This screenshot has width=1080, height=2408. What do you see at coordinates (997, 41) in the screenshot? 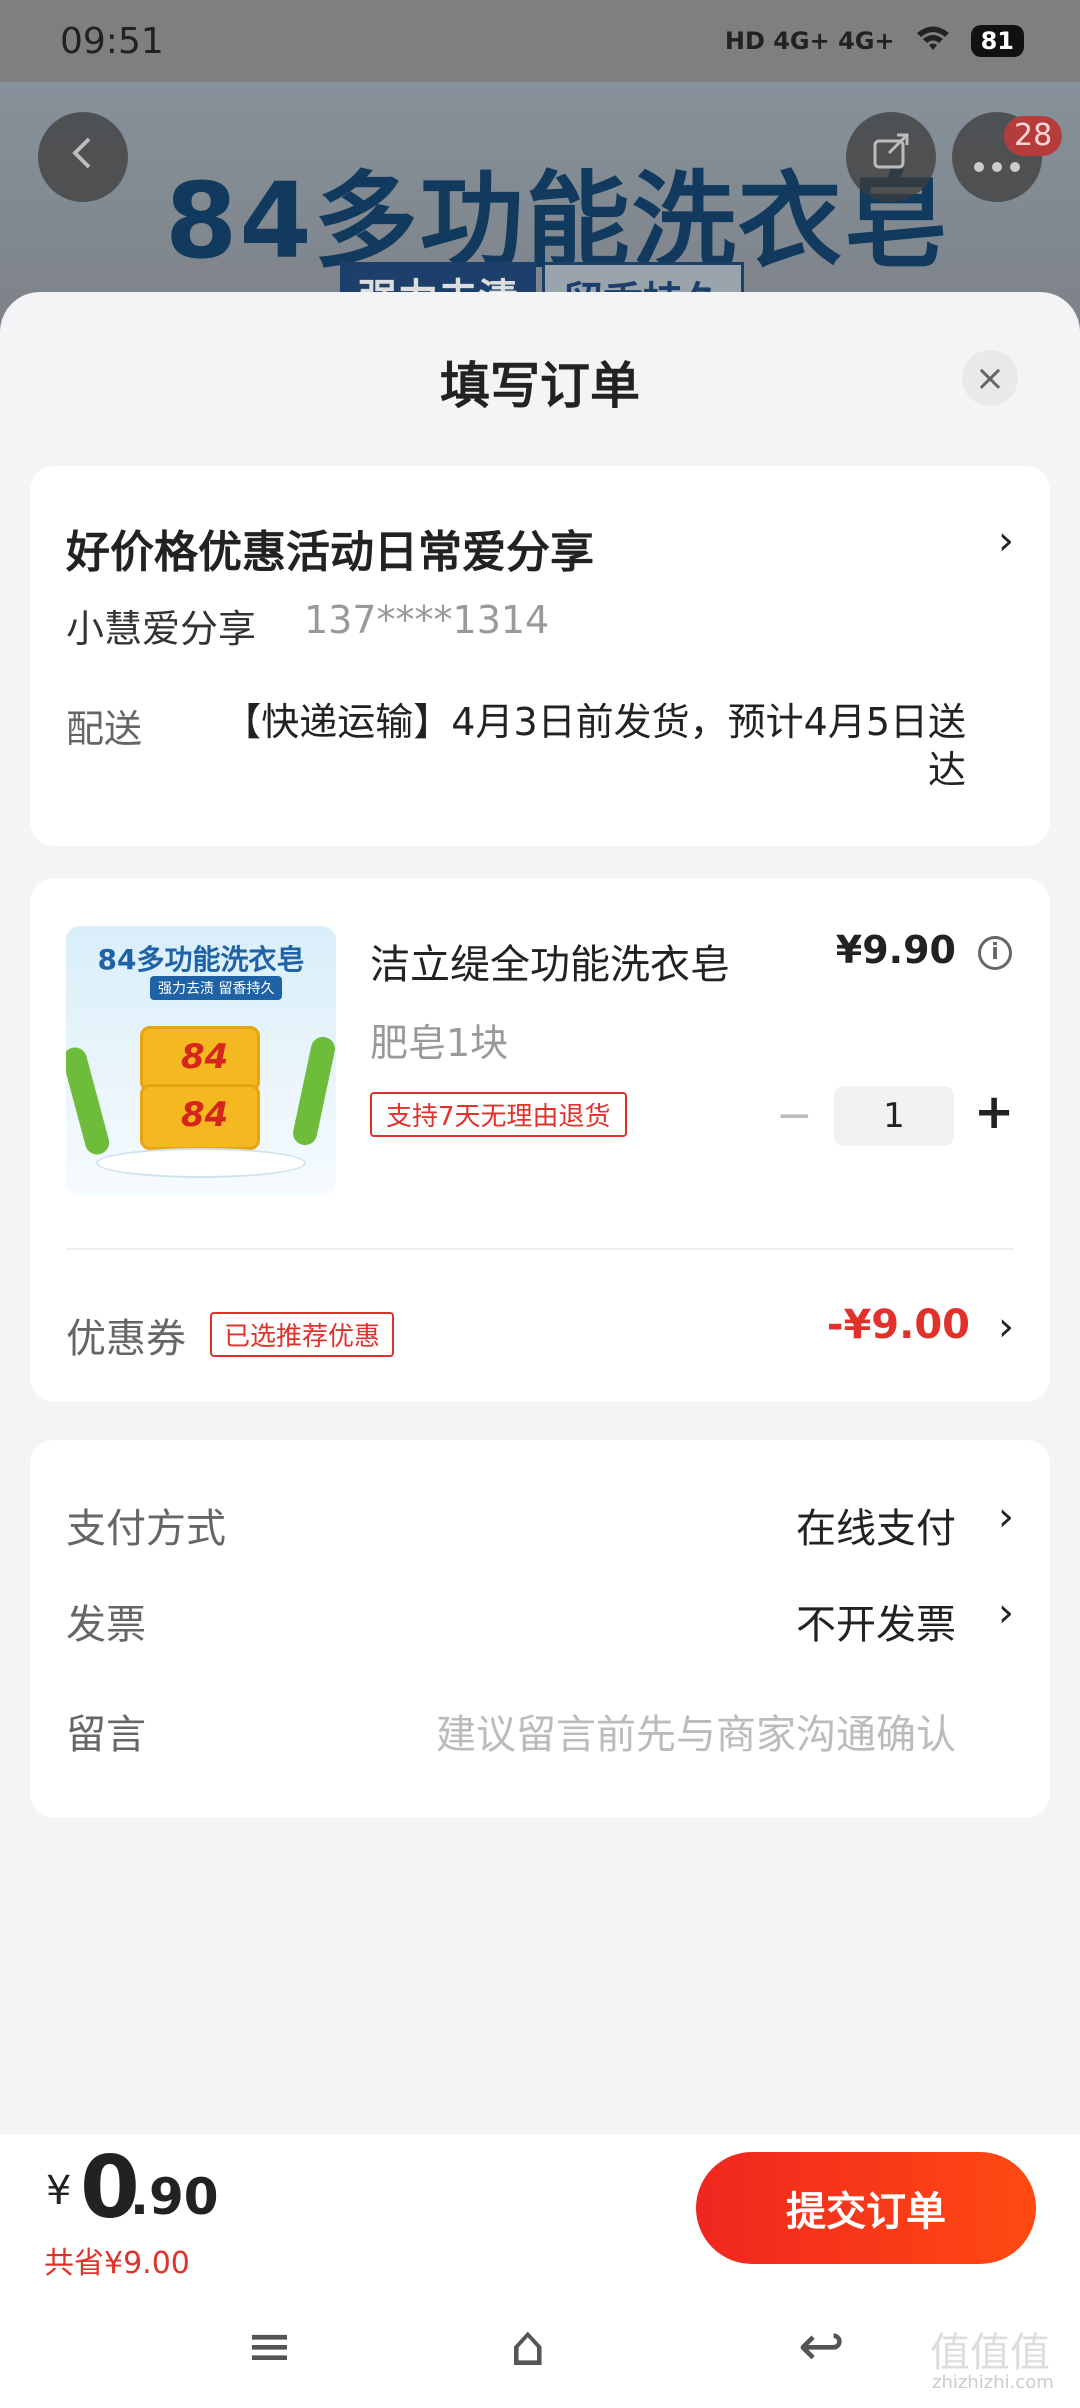
I see `battery-indicator: 81` at bounding box center [997, 41].